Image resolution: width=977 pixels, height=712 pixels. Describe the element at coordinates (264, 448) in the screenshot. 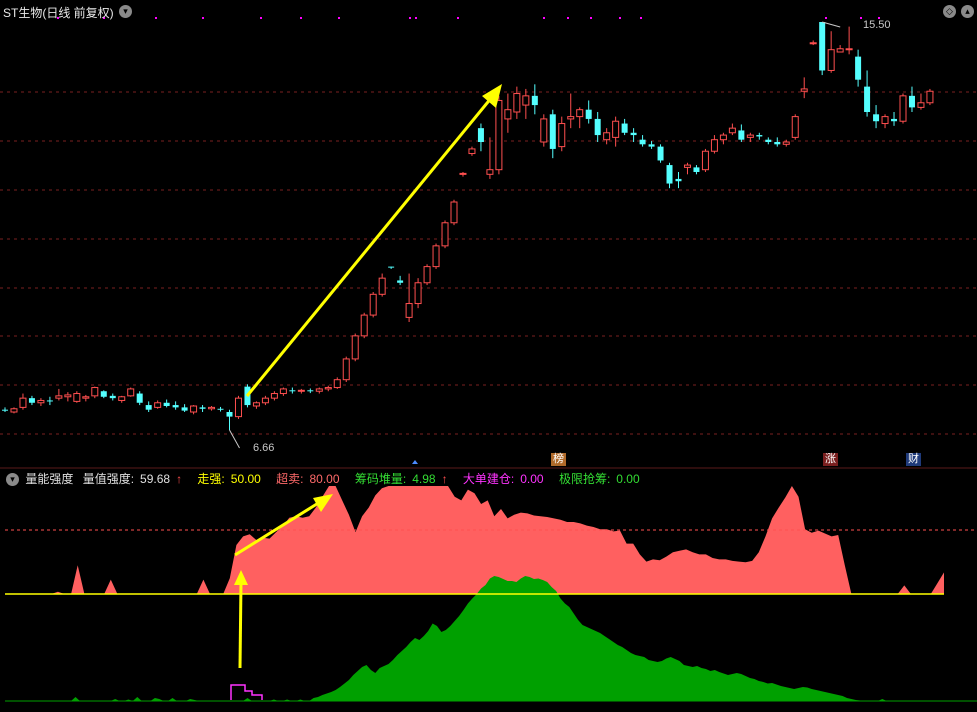

I see `low-price-label: 6.66` at that location.